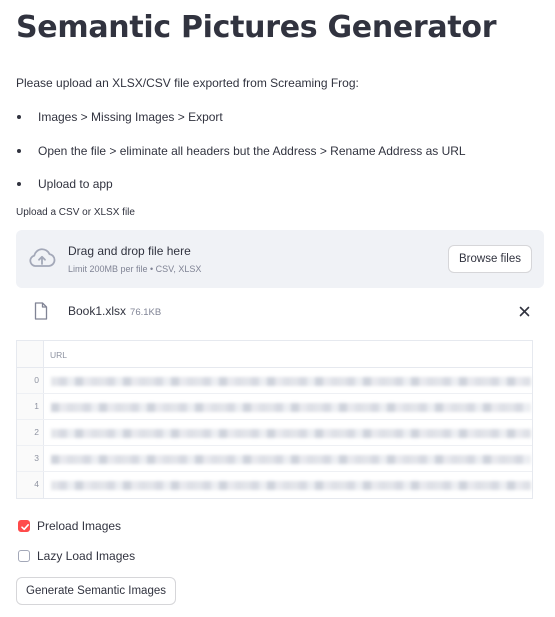 The width and height of the screenshot is (555, 617). Describe the element at coordinates (280, 312) in the screenshot. I see `uploaded-file: Book1.xlsx 76.1KB` at that location.